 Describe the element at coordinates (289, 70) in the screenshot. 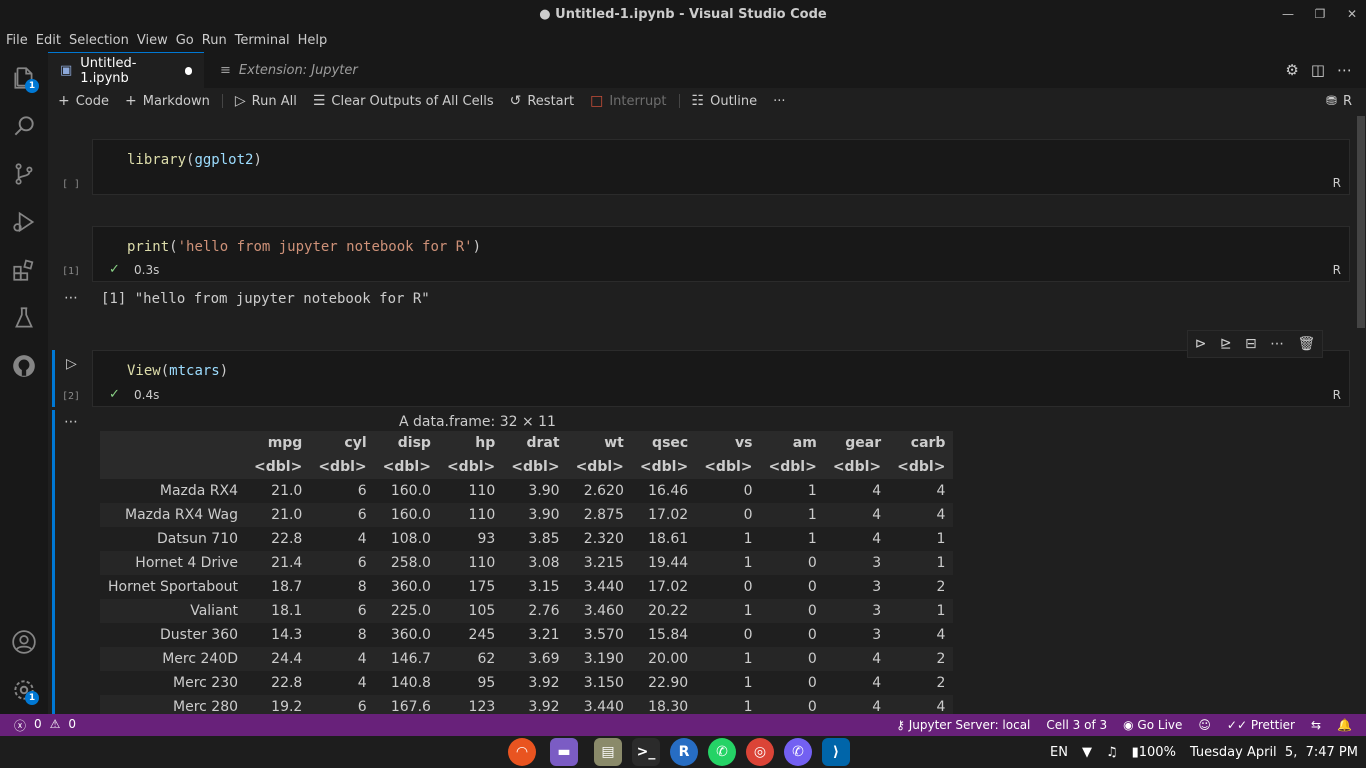

I see `tab-extension-jupyter: ≡ Extension: Jupyter` at that location.